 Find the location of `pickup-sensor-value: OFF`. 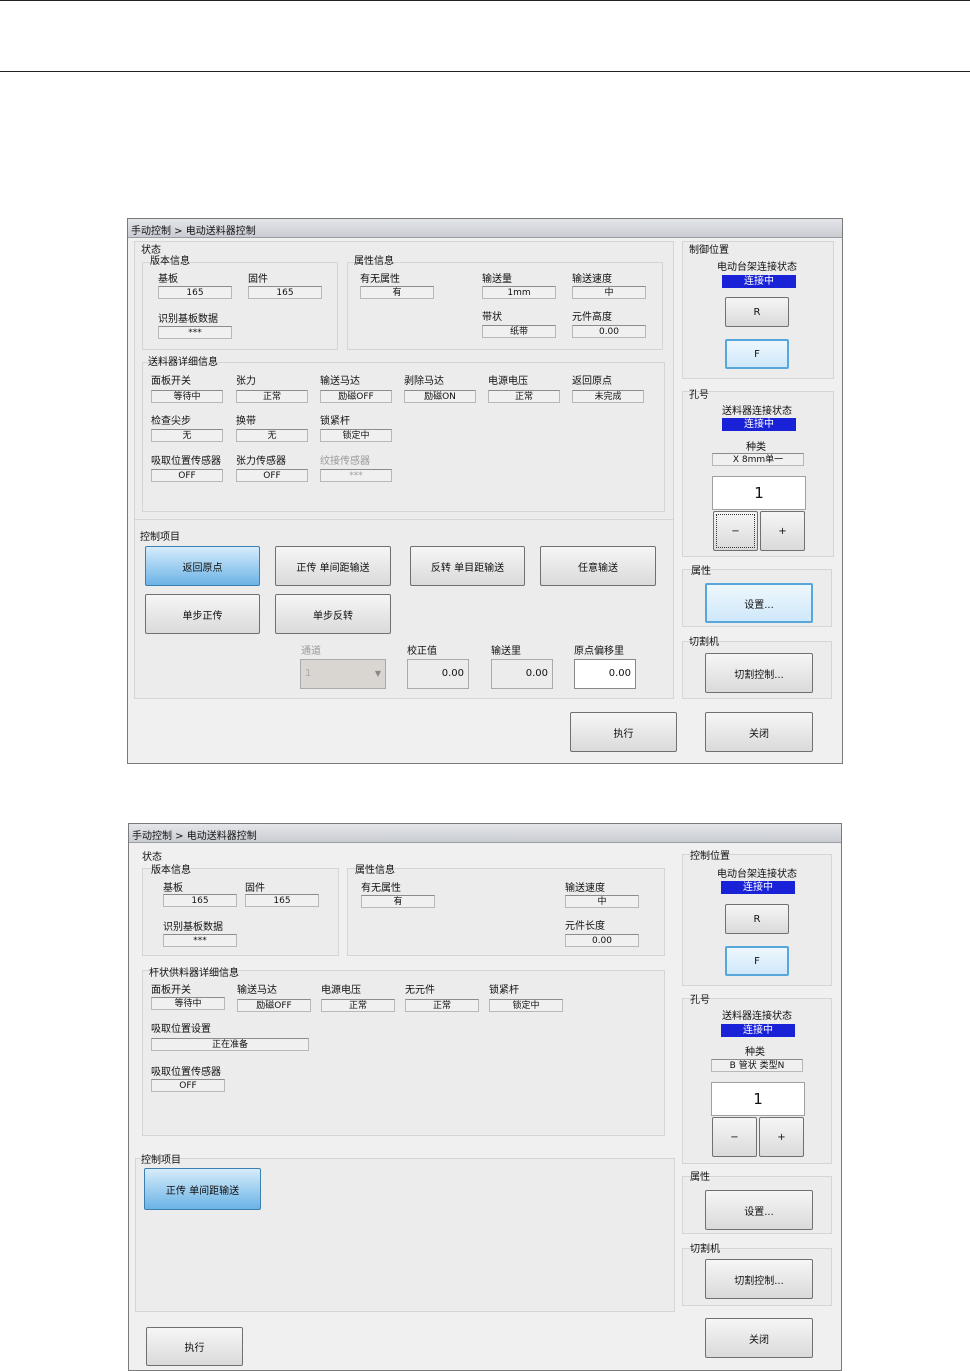

pickup-sensor-value: OFF is located at coordinates (188, 1085).